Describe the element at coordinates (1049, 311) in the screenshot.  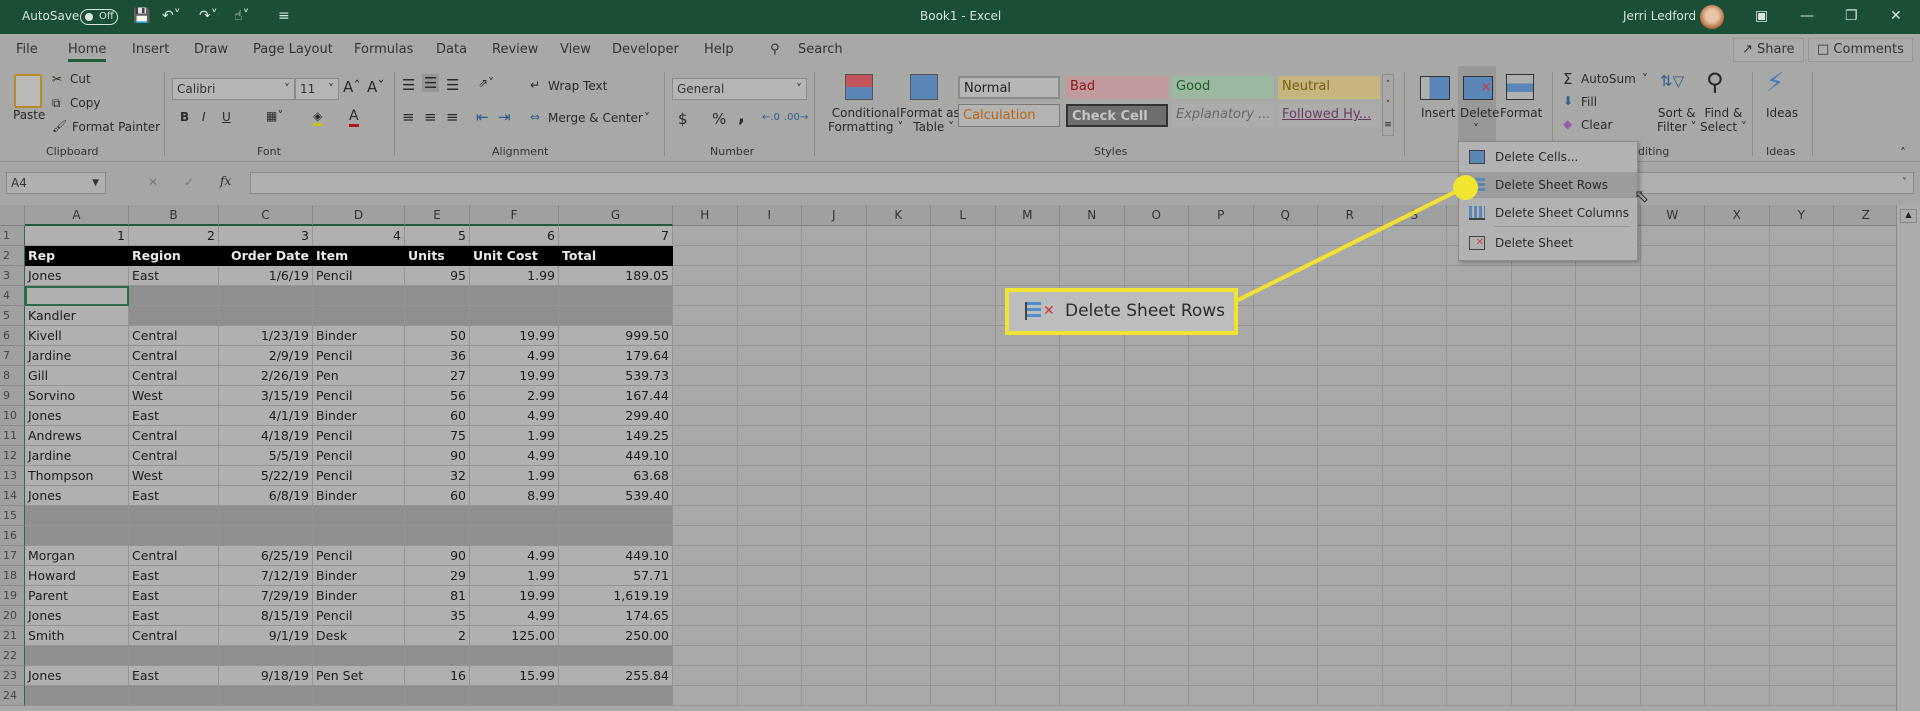
I see `x-icon: ✕` at that location.